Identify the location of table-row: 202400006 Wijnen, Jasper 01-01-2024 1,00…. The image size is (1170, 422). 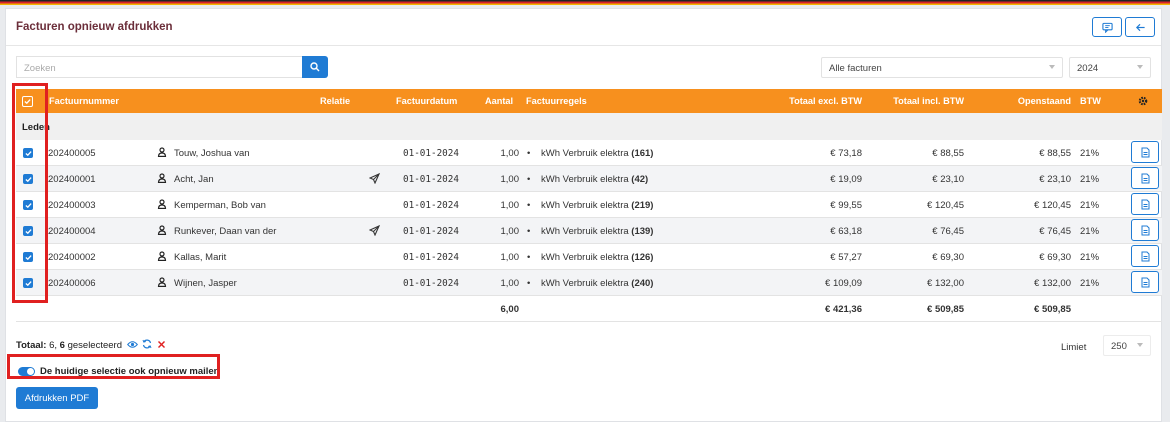
(589, 283).